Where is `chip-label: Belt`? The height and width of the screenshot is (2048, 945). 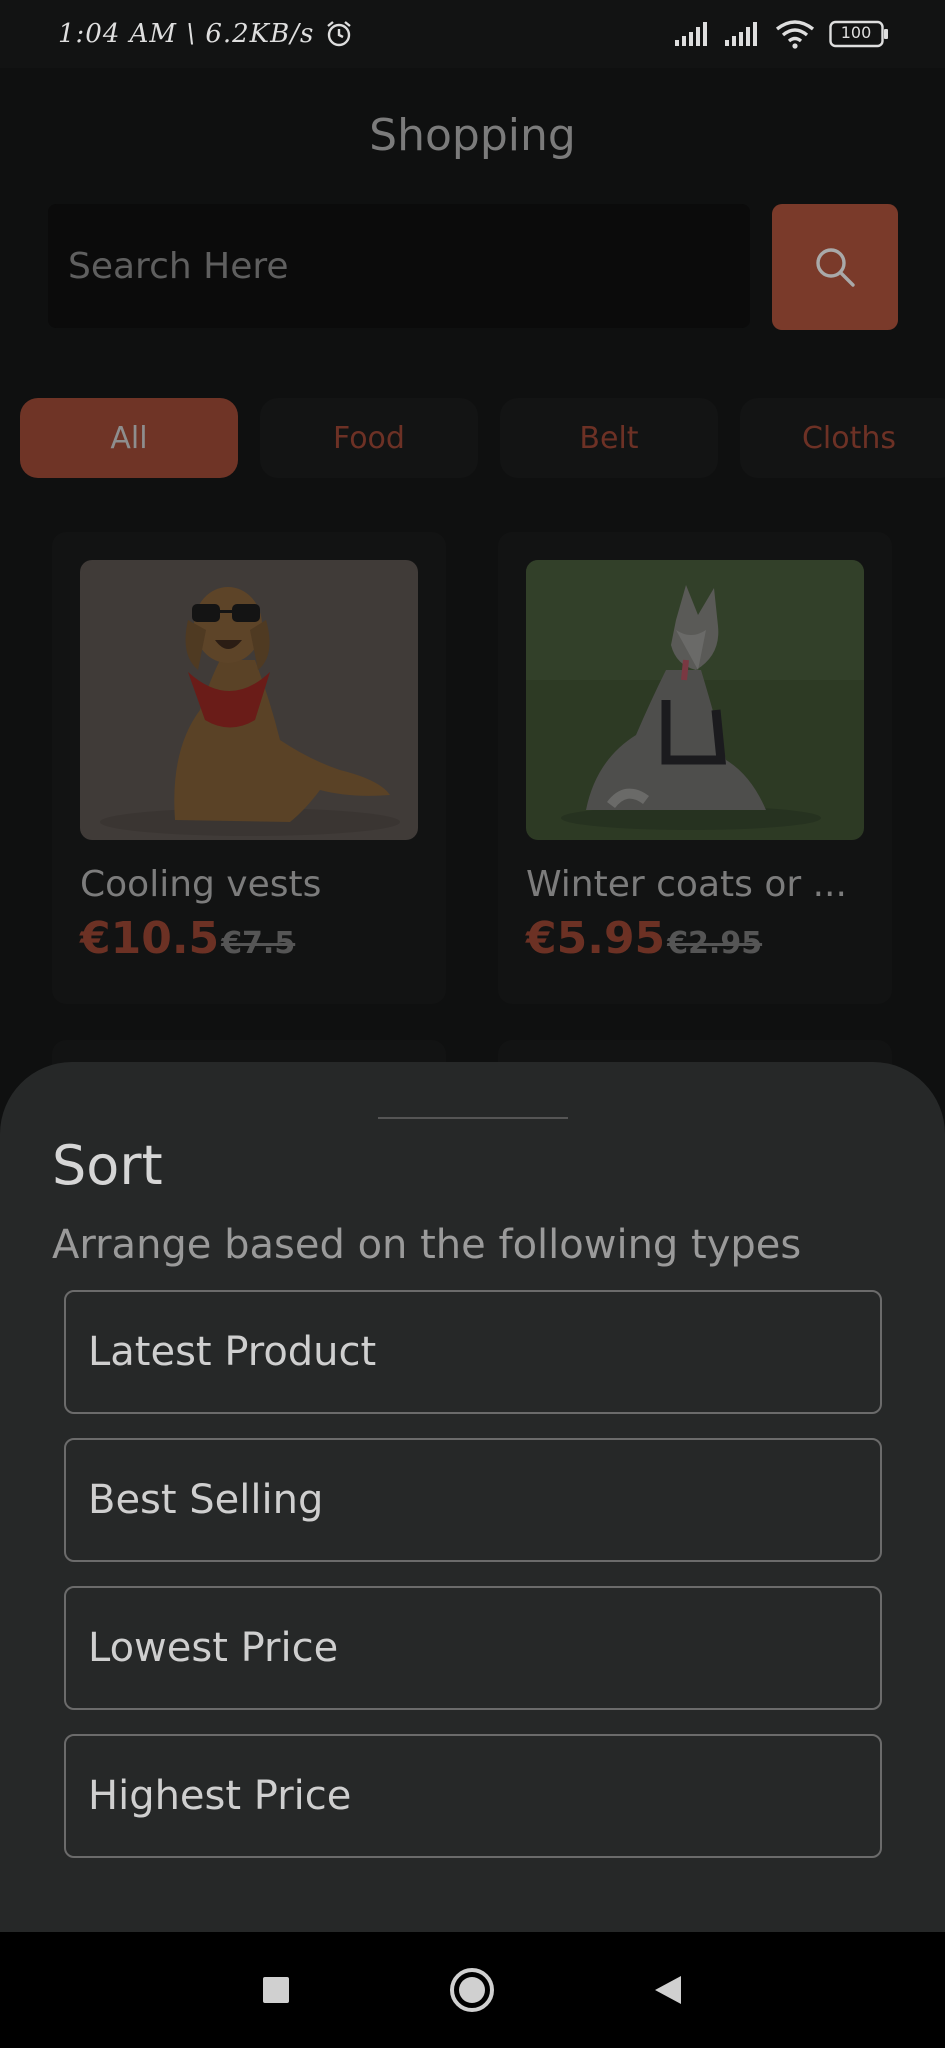 chip-label: Belt is located at coordinates (609, 438).